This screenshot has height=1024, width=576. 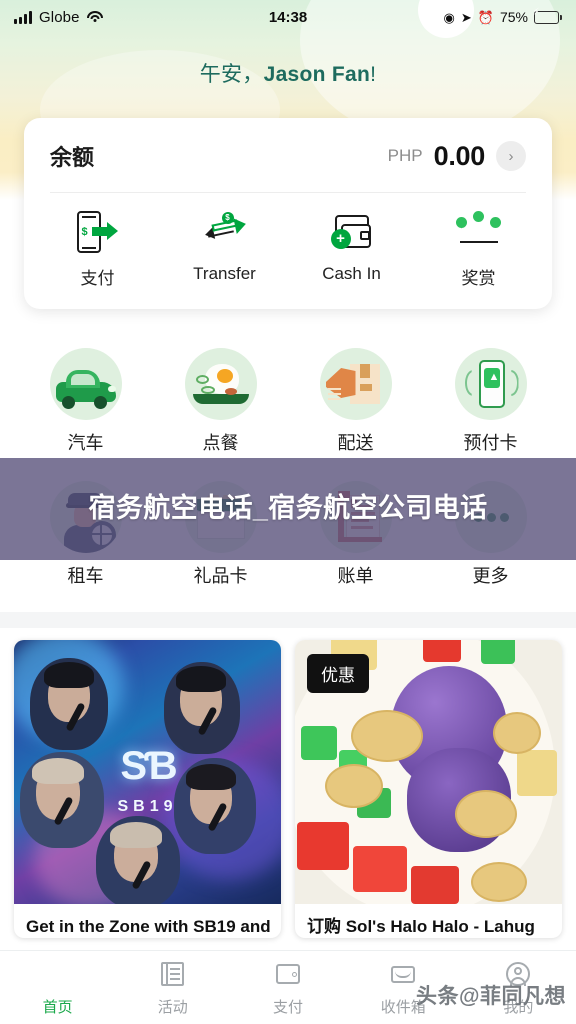 What do you see at coordinates (225, 232) in the screenshot?
I see `transfer-arrows-icon: $` at bounding box center [225, 232].